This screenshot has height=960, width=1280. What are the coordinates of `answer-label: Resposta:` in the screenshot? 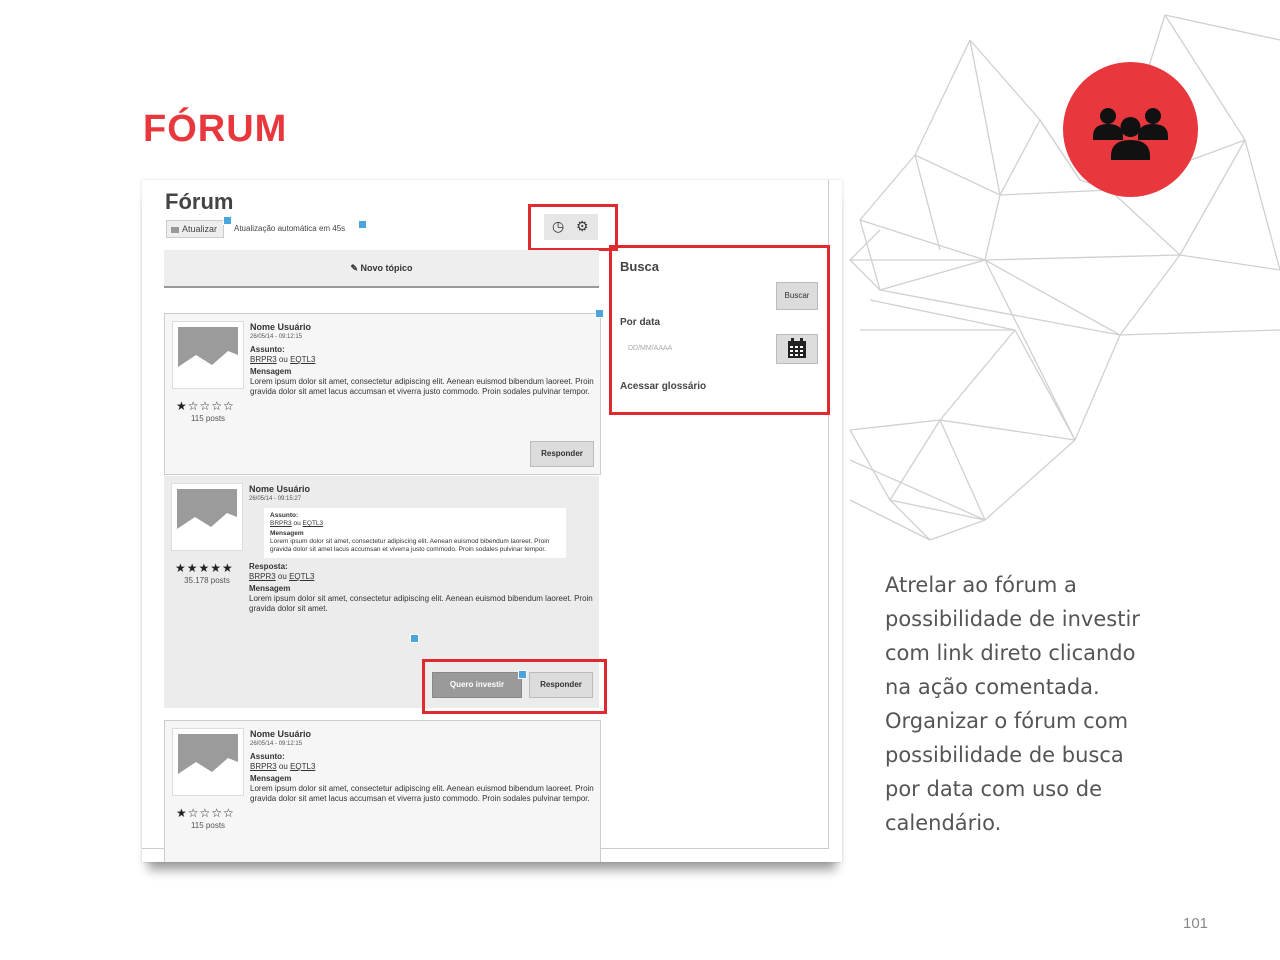 It's located at (268, 566).